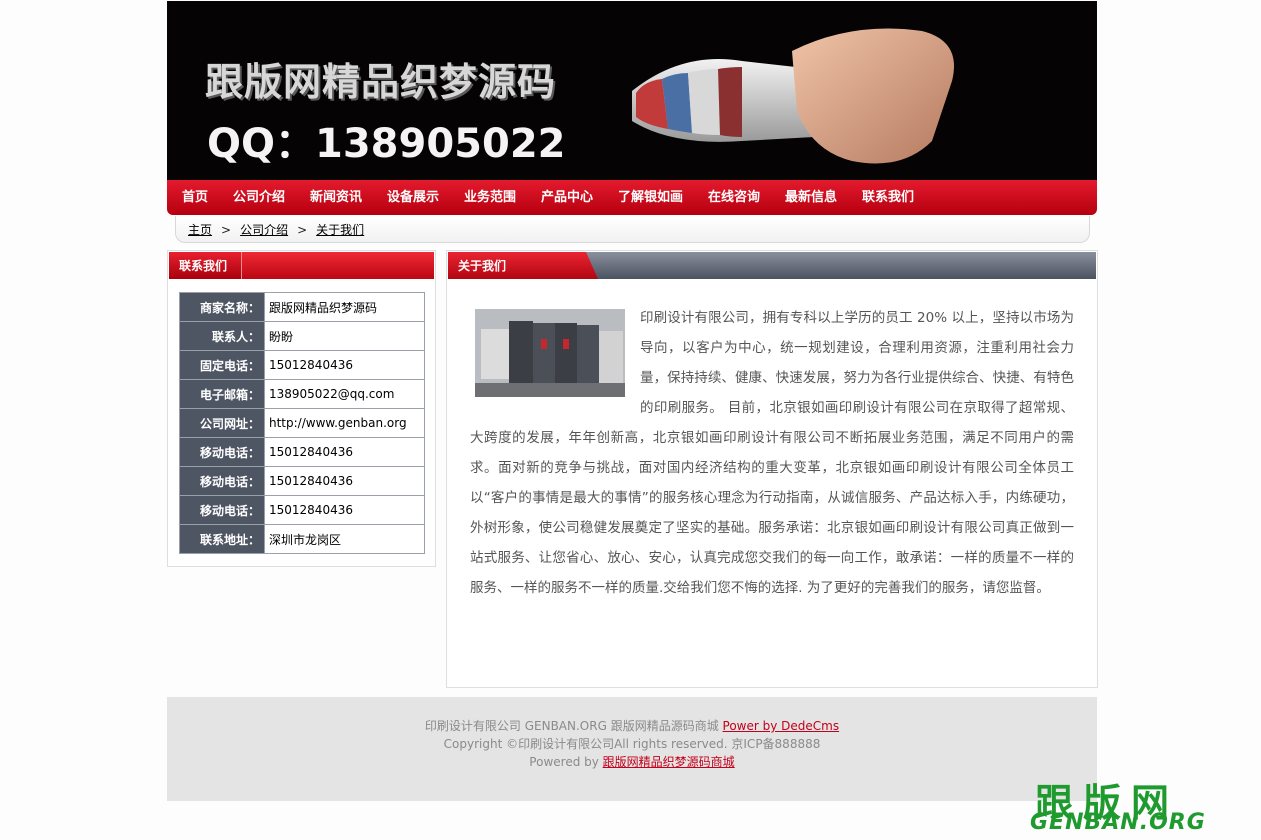 This screenshot has width=1261, height=840. Describe the element at coordinates (888, 197) in the screenshot. I see `nav-item-contact: 联系我们` at that location.